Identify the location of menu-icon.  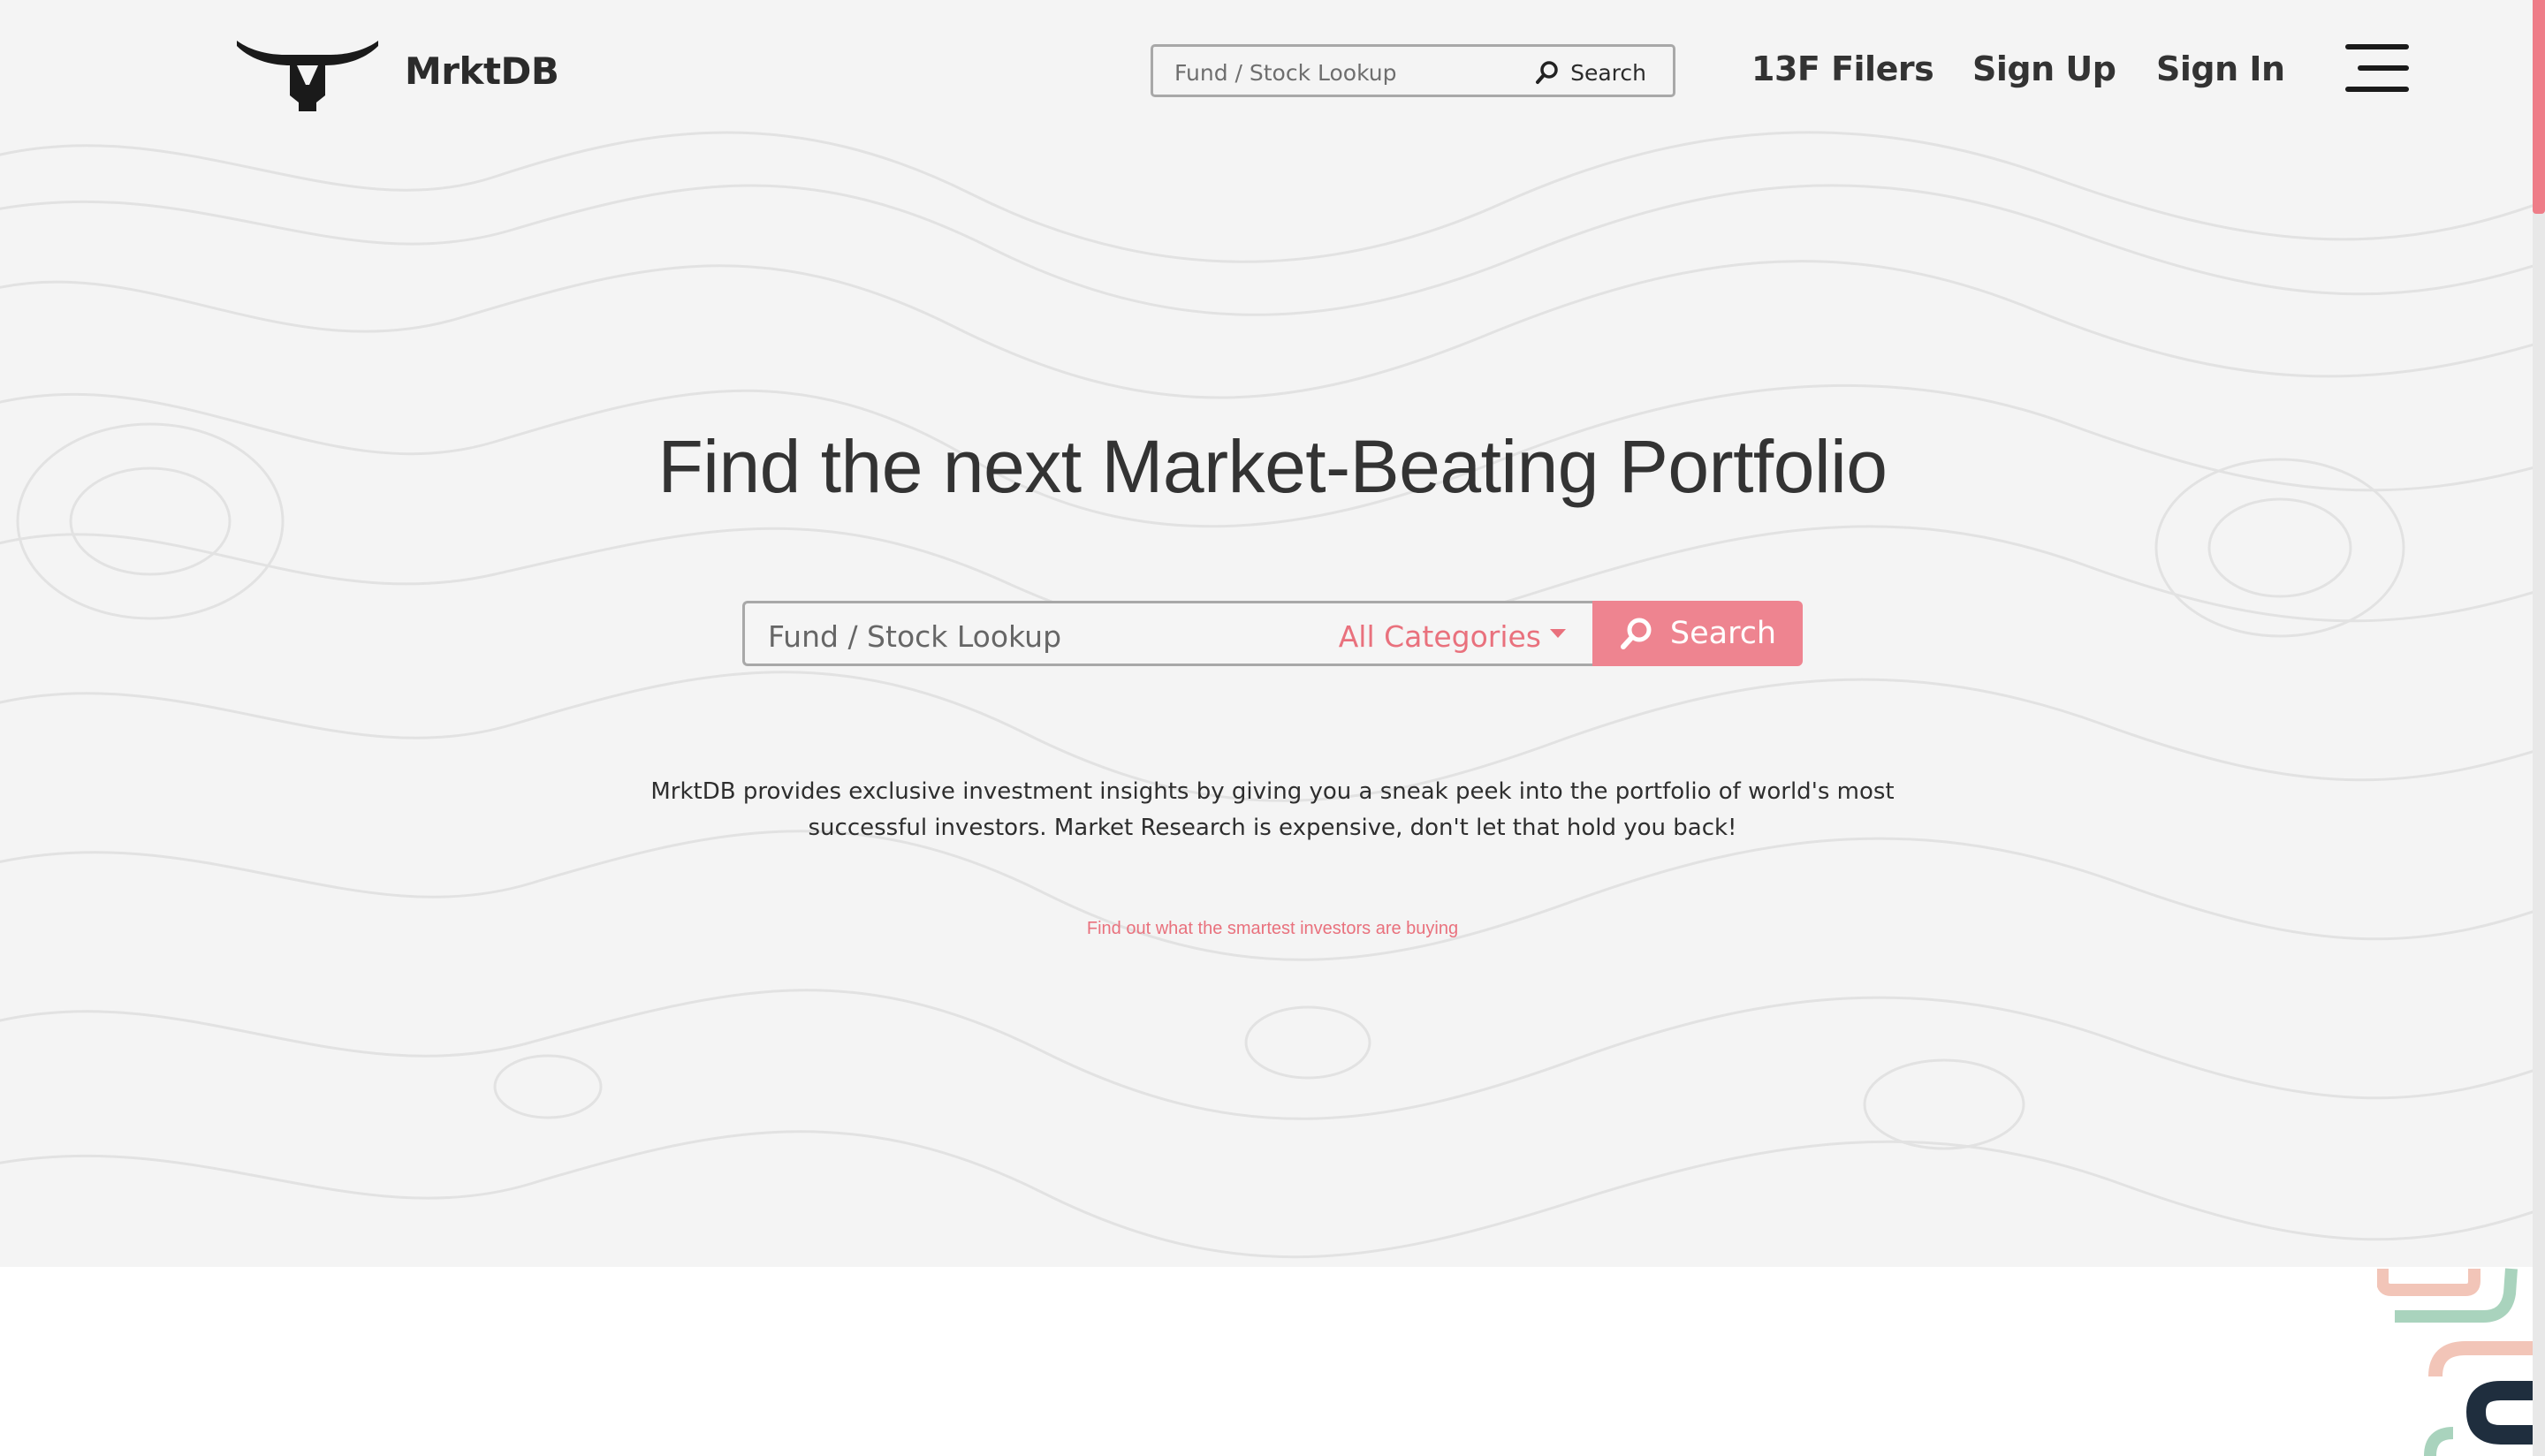
(2375, 69).